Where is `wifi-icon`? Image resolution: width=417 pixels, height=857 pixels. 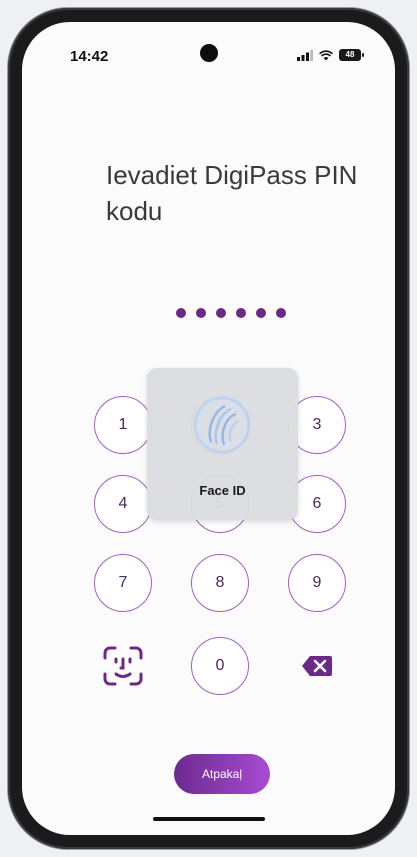 wifi-icon is located at coordinates (326, 54).